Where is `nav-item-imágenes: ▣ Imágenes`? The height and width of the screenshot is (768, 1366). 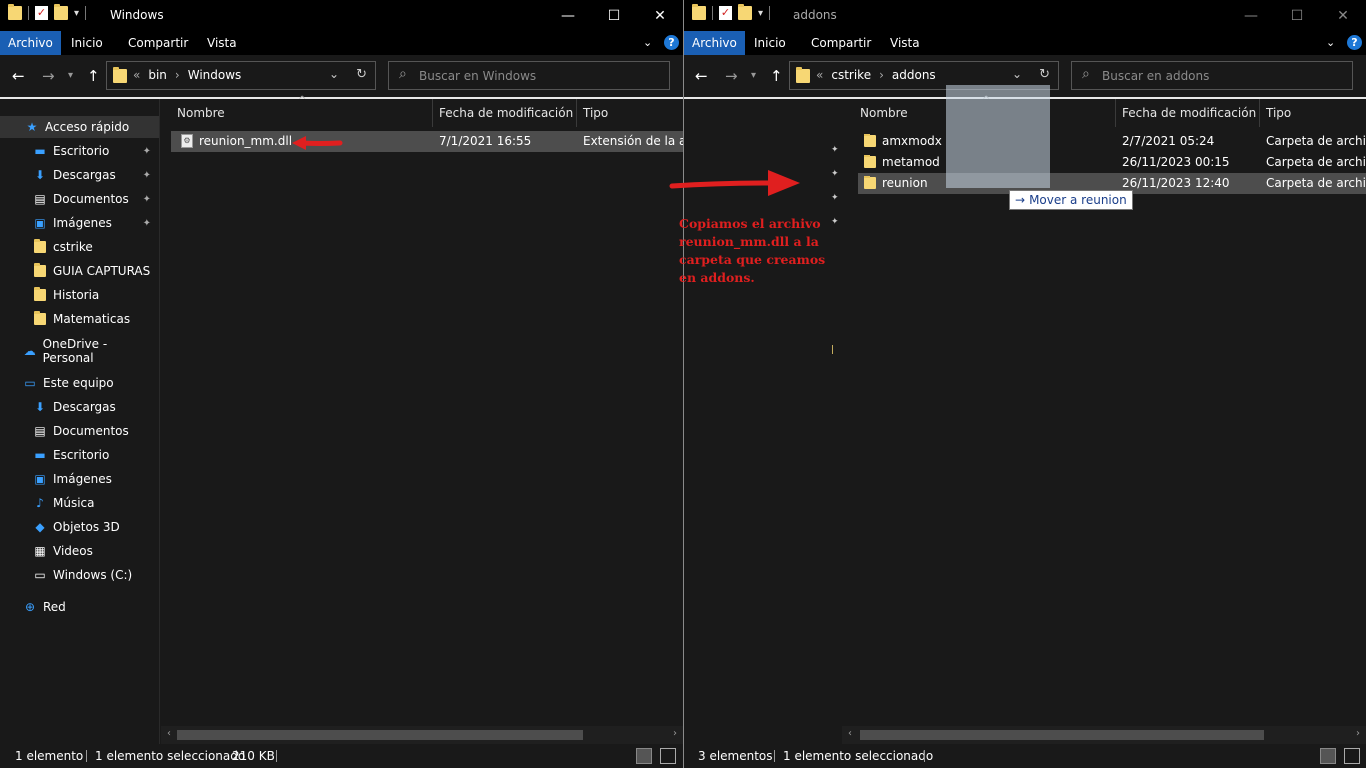 nav-item-imágenes: ▣ Imágenes is located at coordinates (79, 479).